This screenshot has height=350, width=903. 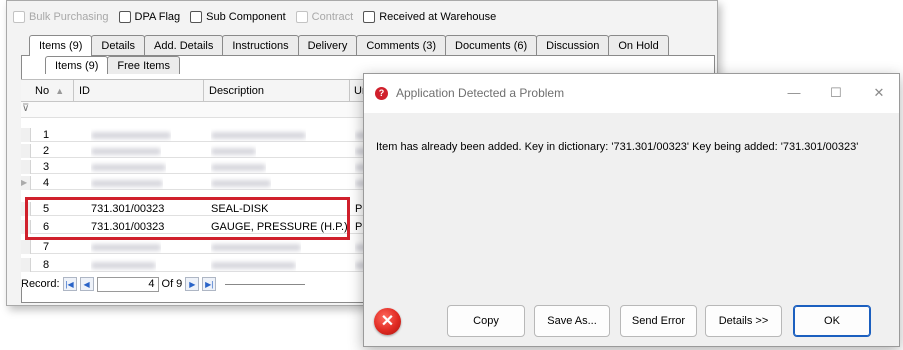 What do you see at coordinates (118, 45) in the screenshot?
I see `tab-details: Details` at bounding box center [118, 45].